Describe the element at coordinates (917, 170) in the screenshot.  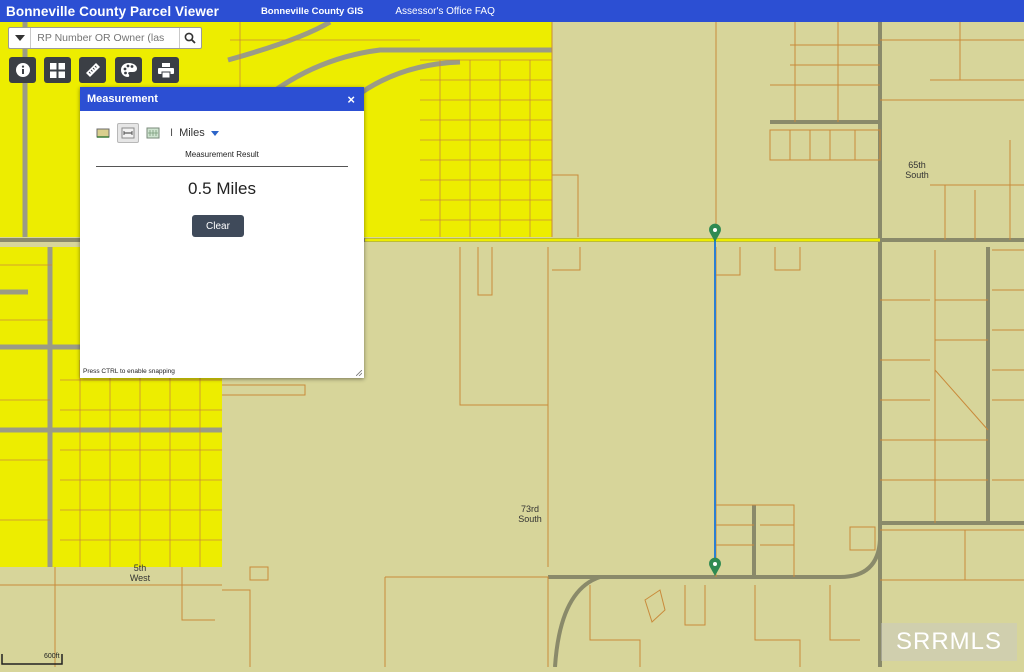
I see `label-65th-south: 65th South` at that location.